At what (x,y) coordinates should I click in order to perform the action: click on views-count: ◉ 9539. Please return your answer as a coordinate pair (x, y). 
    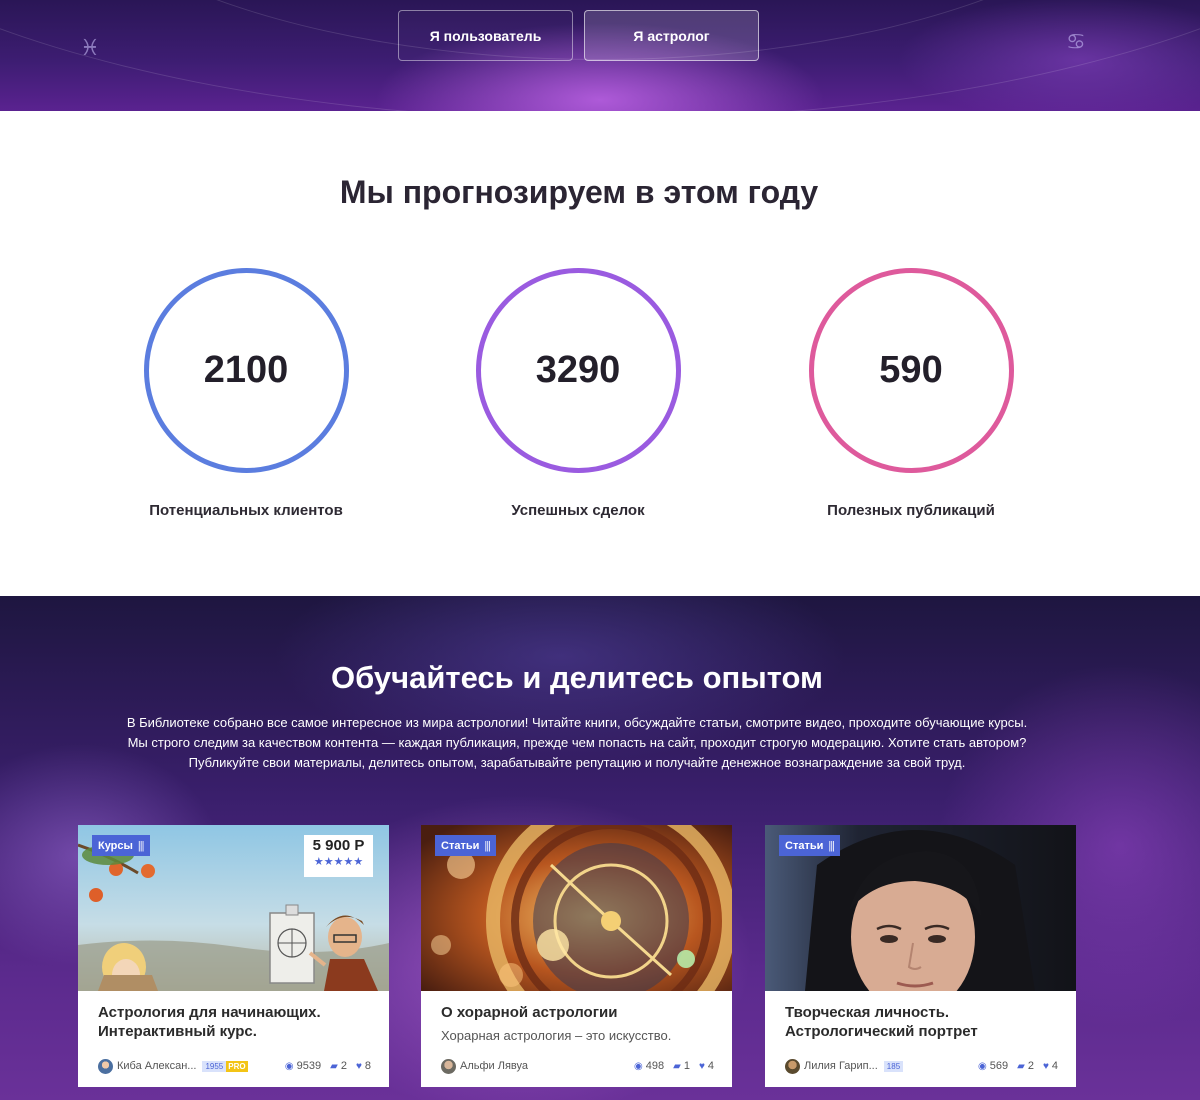
    Looking at the image, I should click on (303, 1066).